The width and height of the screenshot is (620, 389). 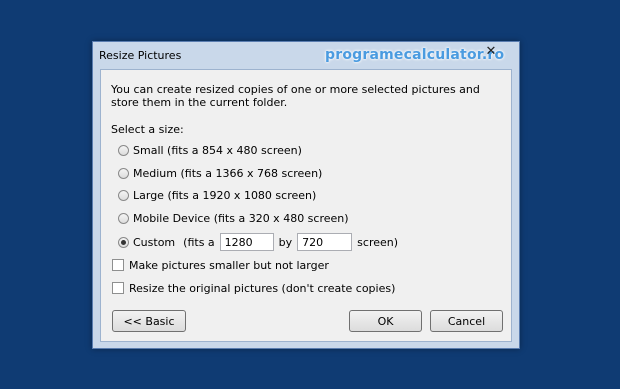 I want to click on custom-height-input, so click(x=325, y=242).